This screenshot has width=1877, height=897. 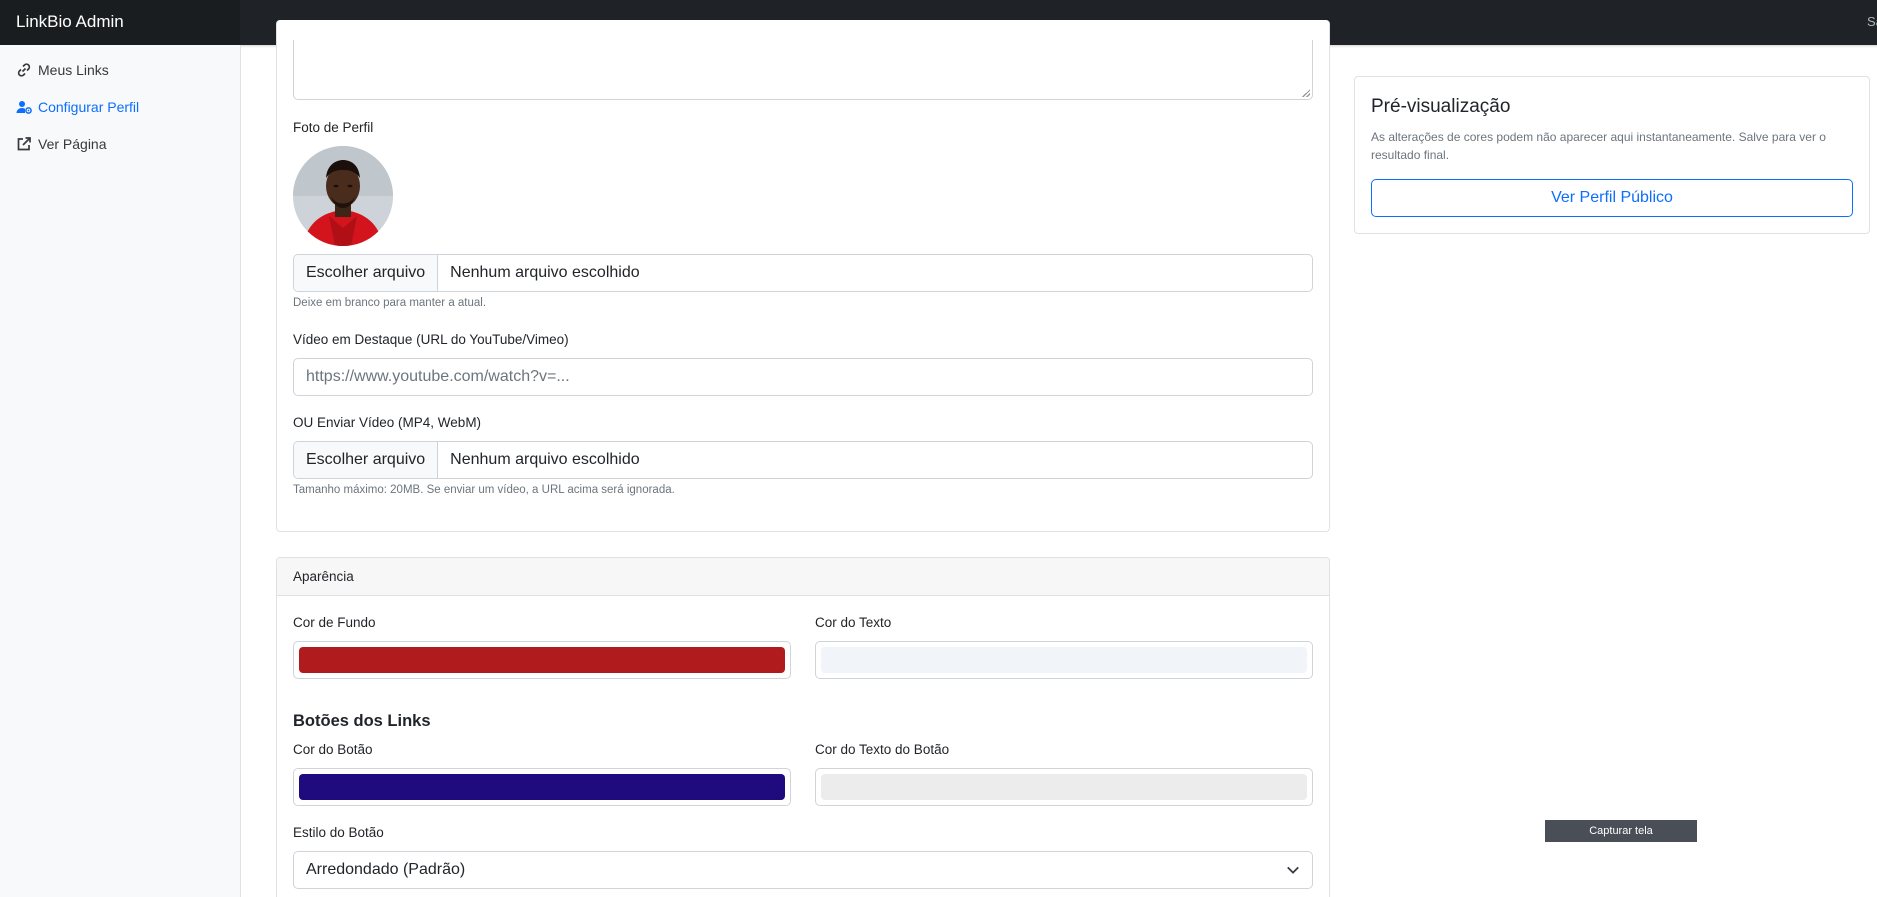 I want to click on capture-screen-button: Capturar tela, so click(x=1621, y=831).